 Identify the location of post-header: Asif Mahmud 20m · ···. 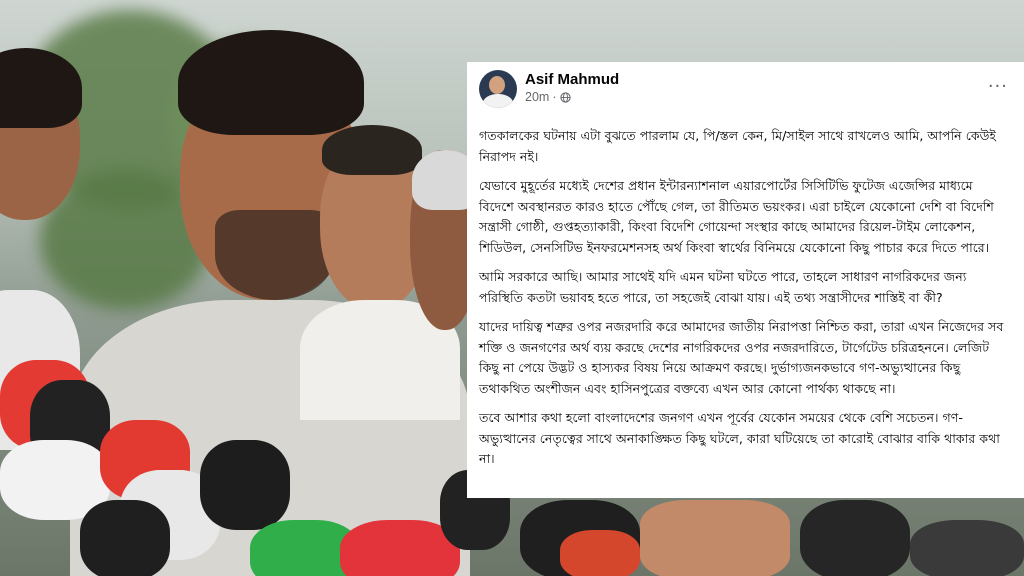
(745, 93).